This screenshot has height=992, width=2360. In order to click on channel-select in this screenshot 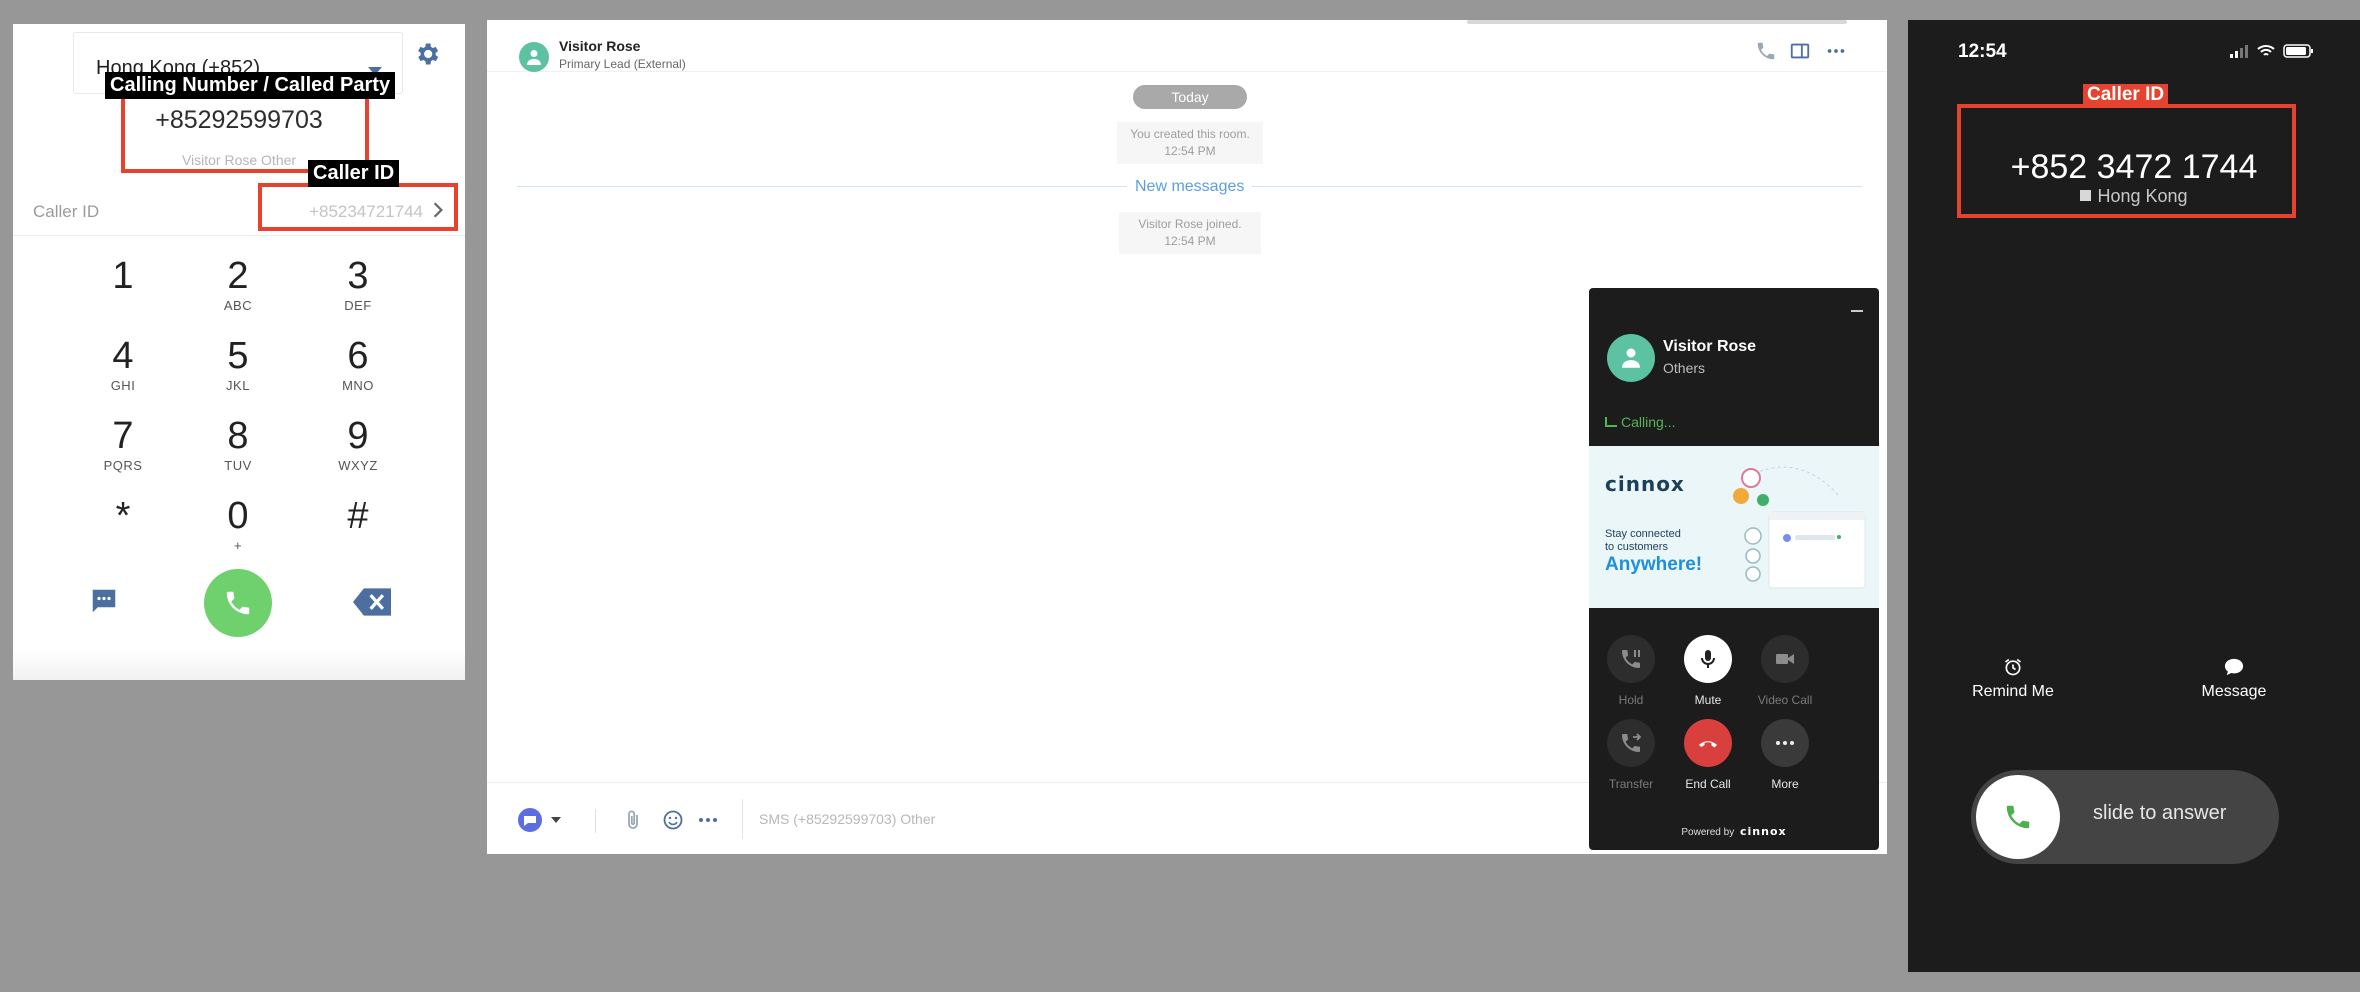, I will do `click(540, 820)`.